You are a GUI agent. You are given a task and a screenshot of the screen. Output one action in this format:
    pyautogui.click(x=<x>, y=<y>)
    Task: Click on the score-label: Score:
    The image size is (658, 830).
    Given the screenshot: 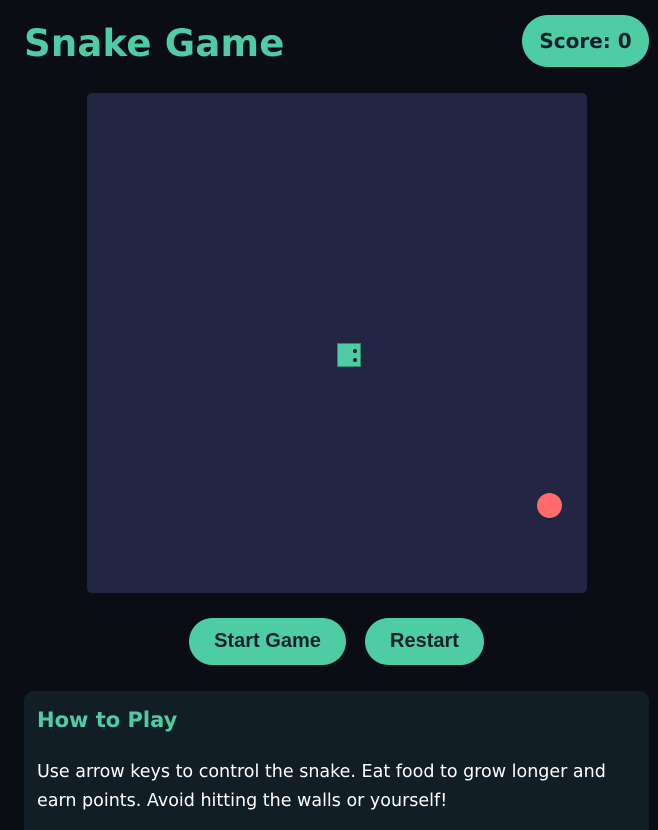 What is the action you would take?
    pyautogui.click(x=575, y=41)
    